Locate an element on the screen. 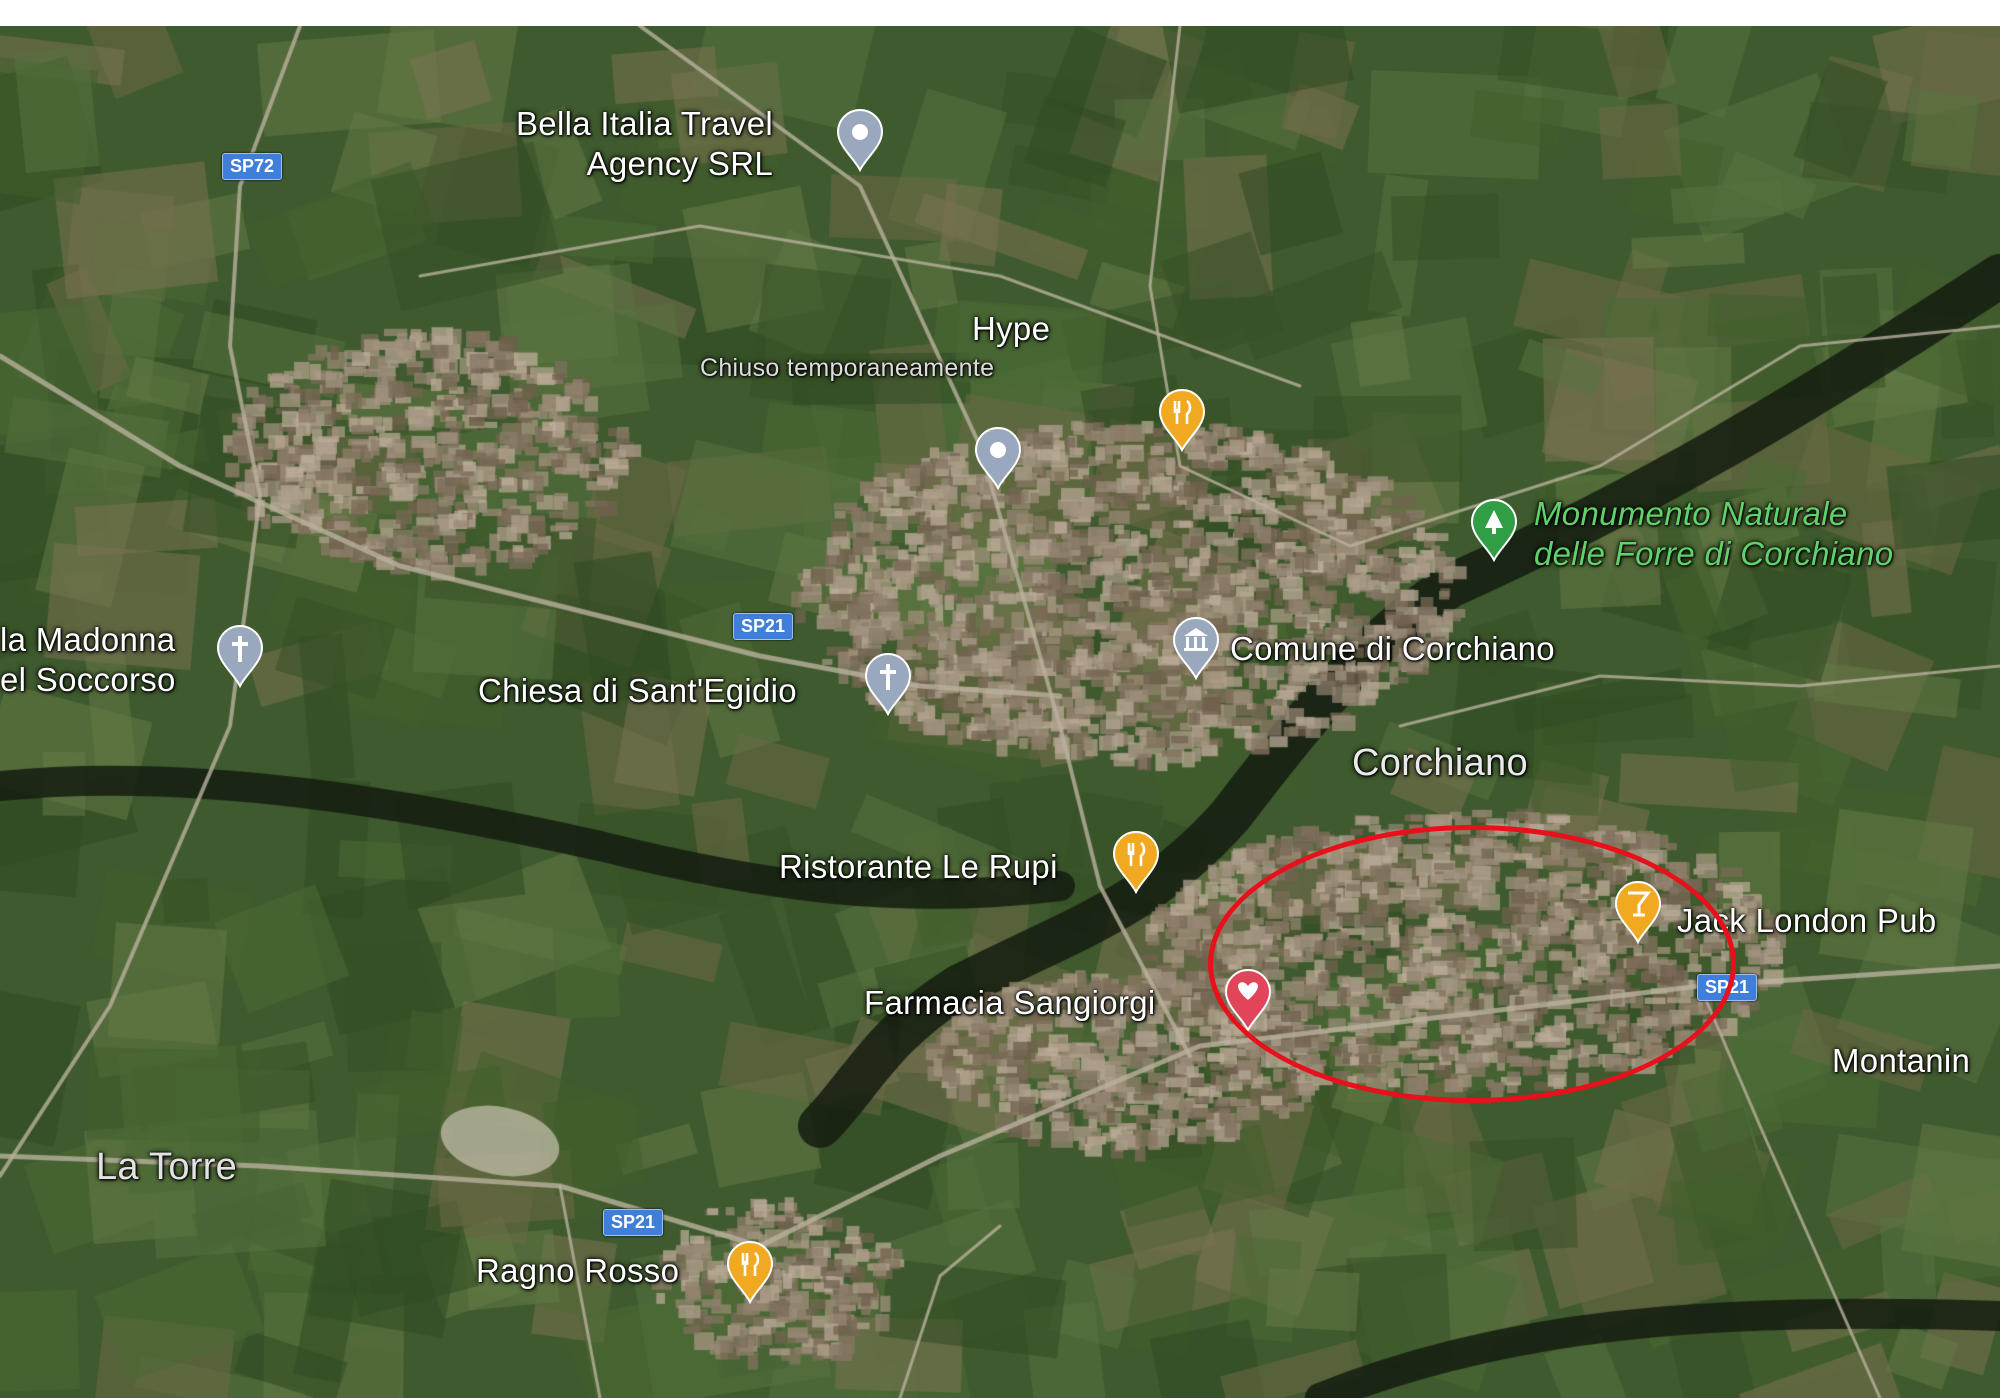 This screenshot has width=2000, height=1398. poi-label-comune: Comune di Corchiano is located at coordinates (1392, 649).